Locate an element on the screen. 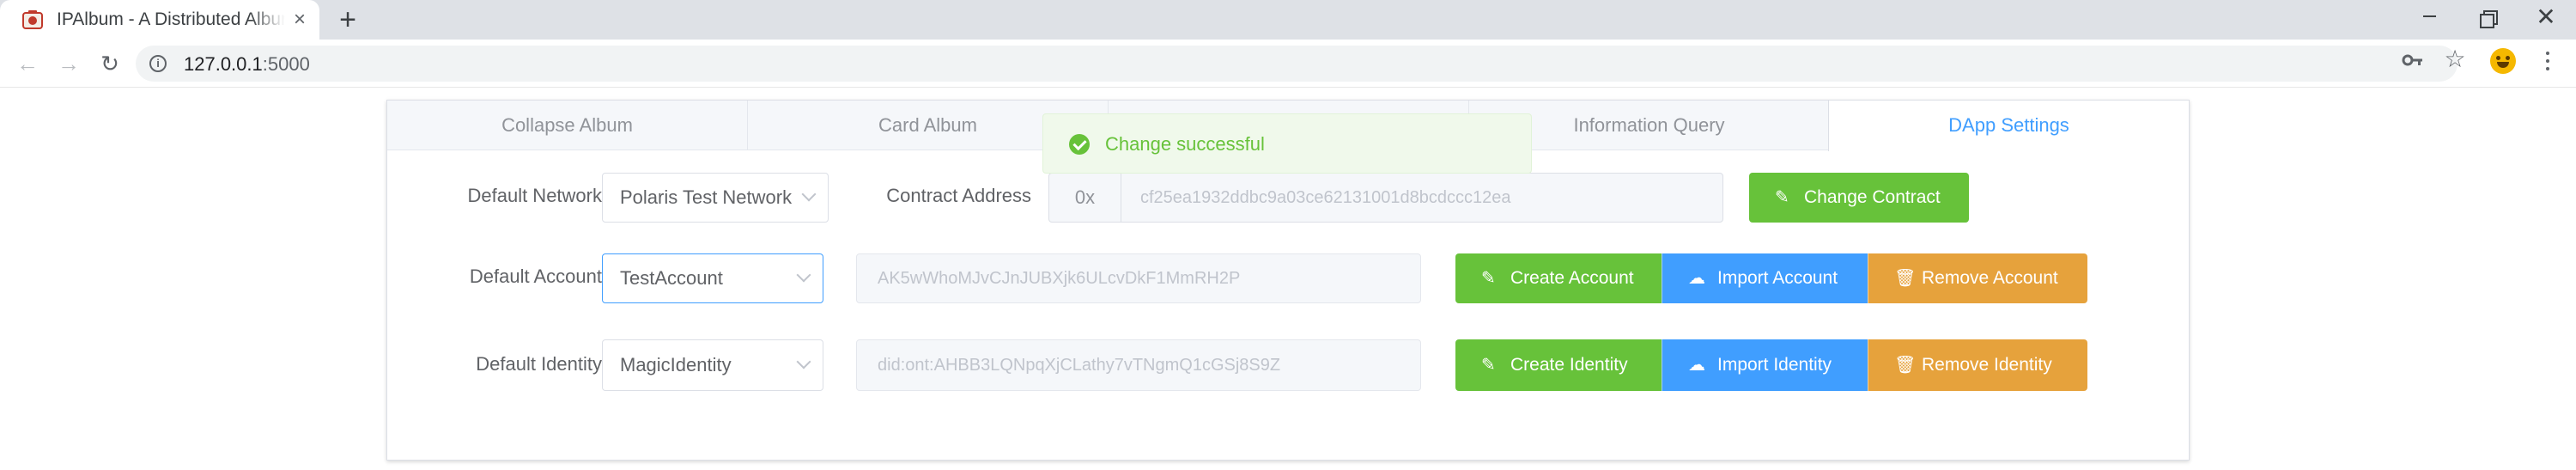 This screenshot has height=470, width=2576. remove-account-button: 🗑 Remove Account is located at coordinates (1977, 278).